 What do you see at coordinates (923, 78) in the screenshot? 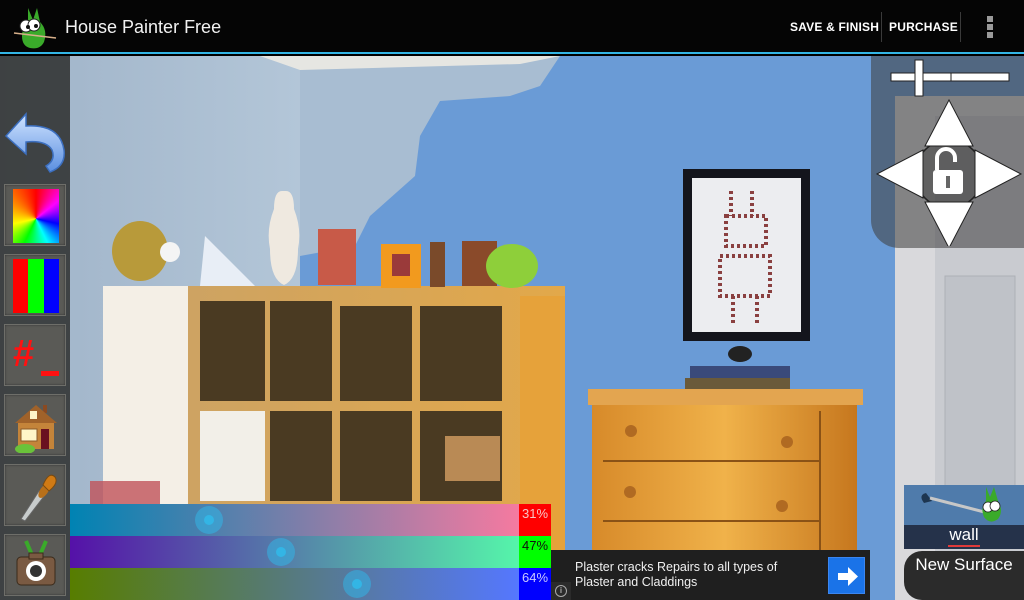
I see `plus-icon` at bounding box center [923, 78].